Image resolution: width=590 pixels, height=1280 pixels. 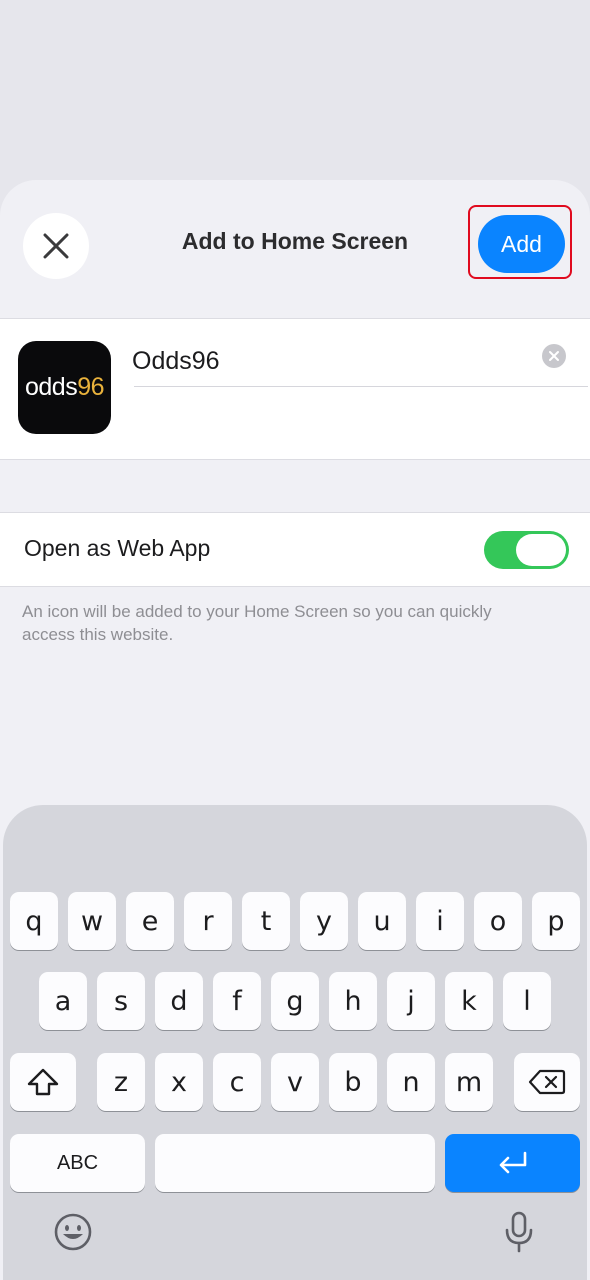 What do you see at coordinates (179, 1082) in the screenshot?
I see `key-x: x` at bounding box center [179, 1082].